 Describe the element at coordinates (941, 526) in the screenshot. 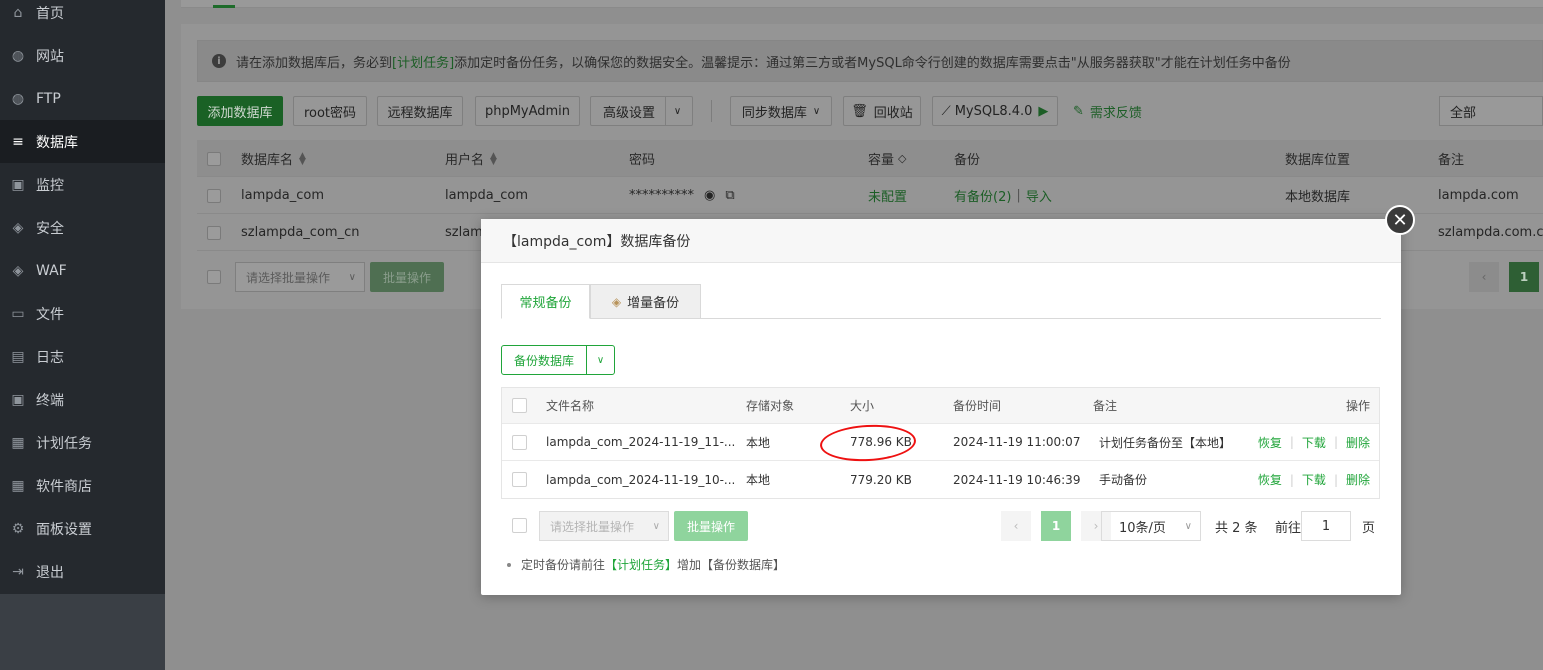

I see `modal-footer: 请选择批量操作 ∨ 批量操作 ‹ 1 › 10条/页 ∨ 共 2 条 前往 1 页` at that location.